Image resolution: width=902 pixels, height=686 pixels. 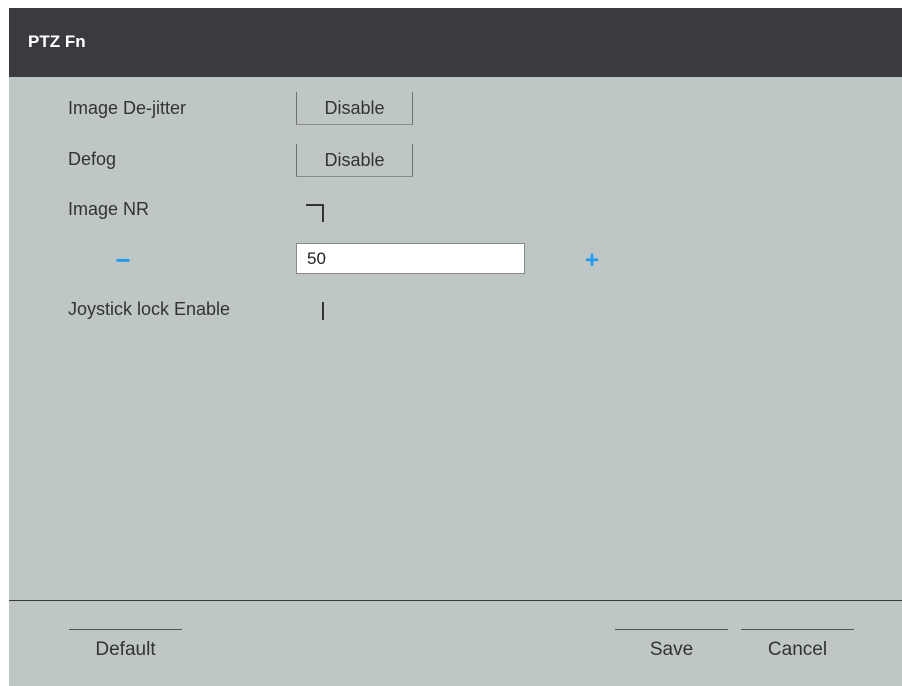 What do you see at coordinates (455, 42) in the screenshot?
I see `dialog-titlebar: PTZ Fn` at bounding box center [455, 42].